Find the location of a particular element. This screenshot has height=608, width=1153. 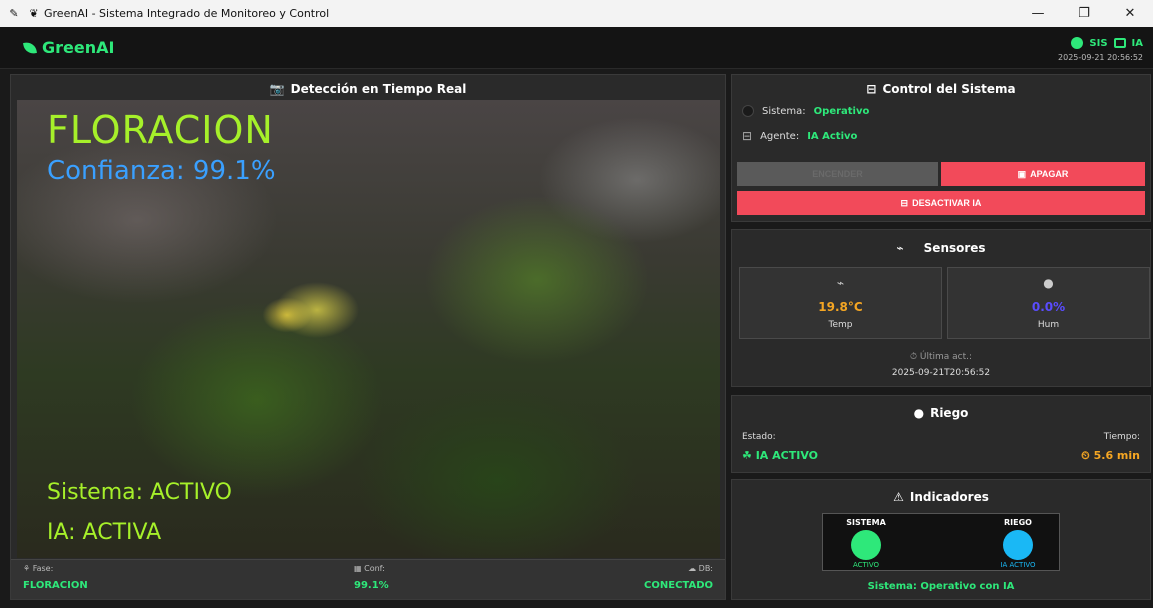

deactivate-ia-button: ⊟ DESACTIVAR IA is located at coordinates (941, 203).